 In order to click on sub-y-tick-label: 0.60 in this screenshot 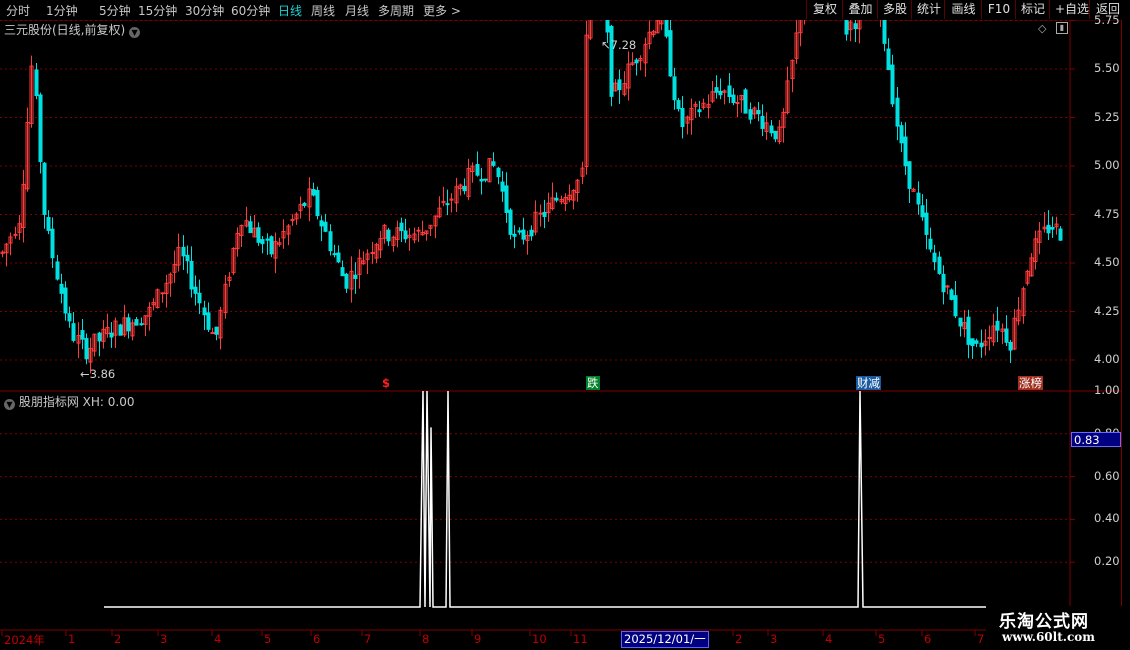, I will do `click(1107, 475)`.